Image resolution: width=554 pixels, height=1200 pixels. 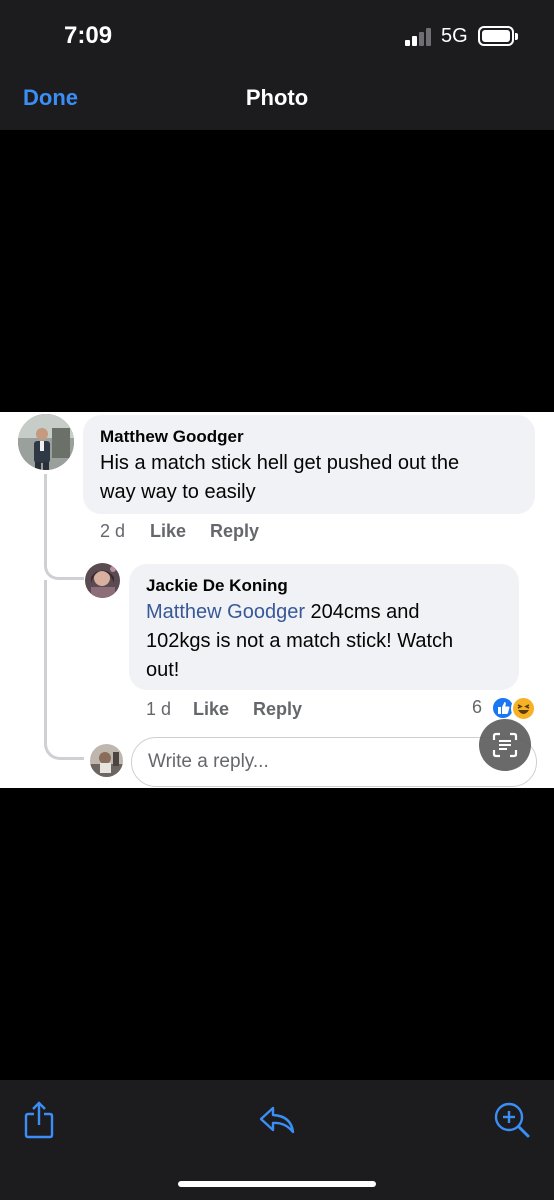 I want to click on haha-reaction-icon, so click(x=523, y=708).